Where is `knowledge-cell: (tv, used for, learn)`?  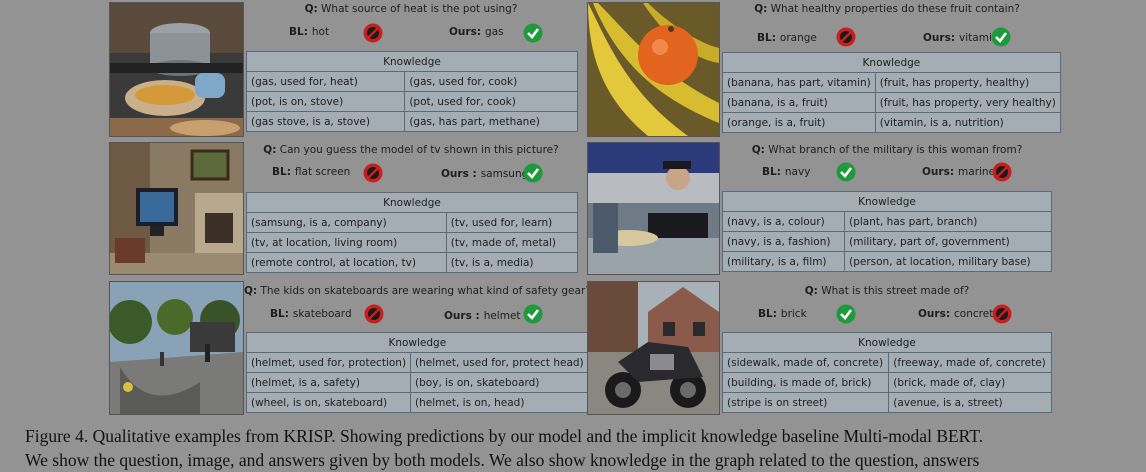 knowledge-cell: (tv, used for, learn) is located at coordinates (512, 222).